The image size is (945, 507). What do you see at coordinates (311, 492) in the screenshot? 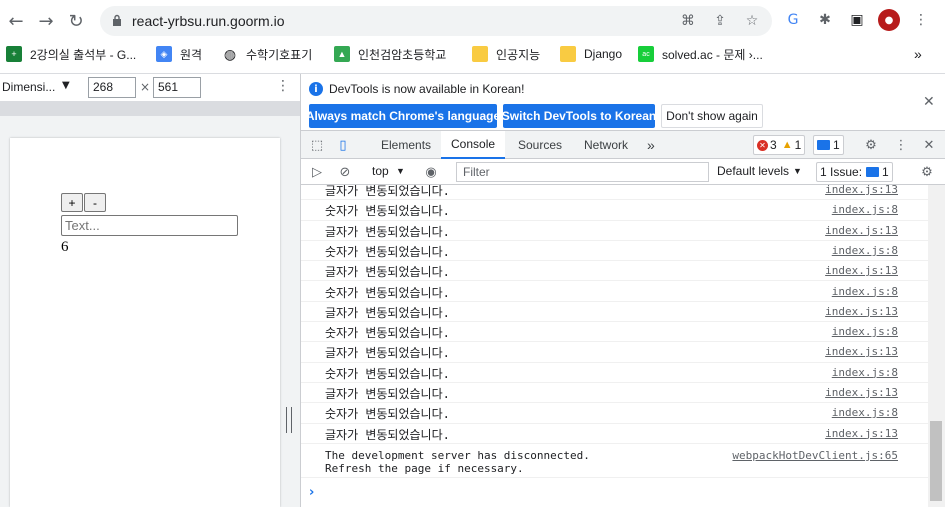
I see `console-prompt: ›` at bounding box center [311, 492].